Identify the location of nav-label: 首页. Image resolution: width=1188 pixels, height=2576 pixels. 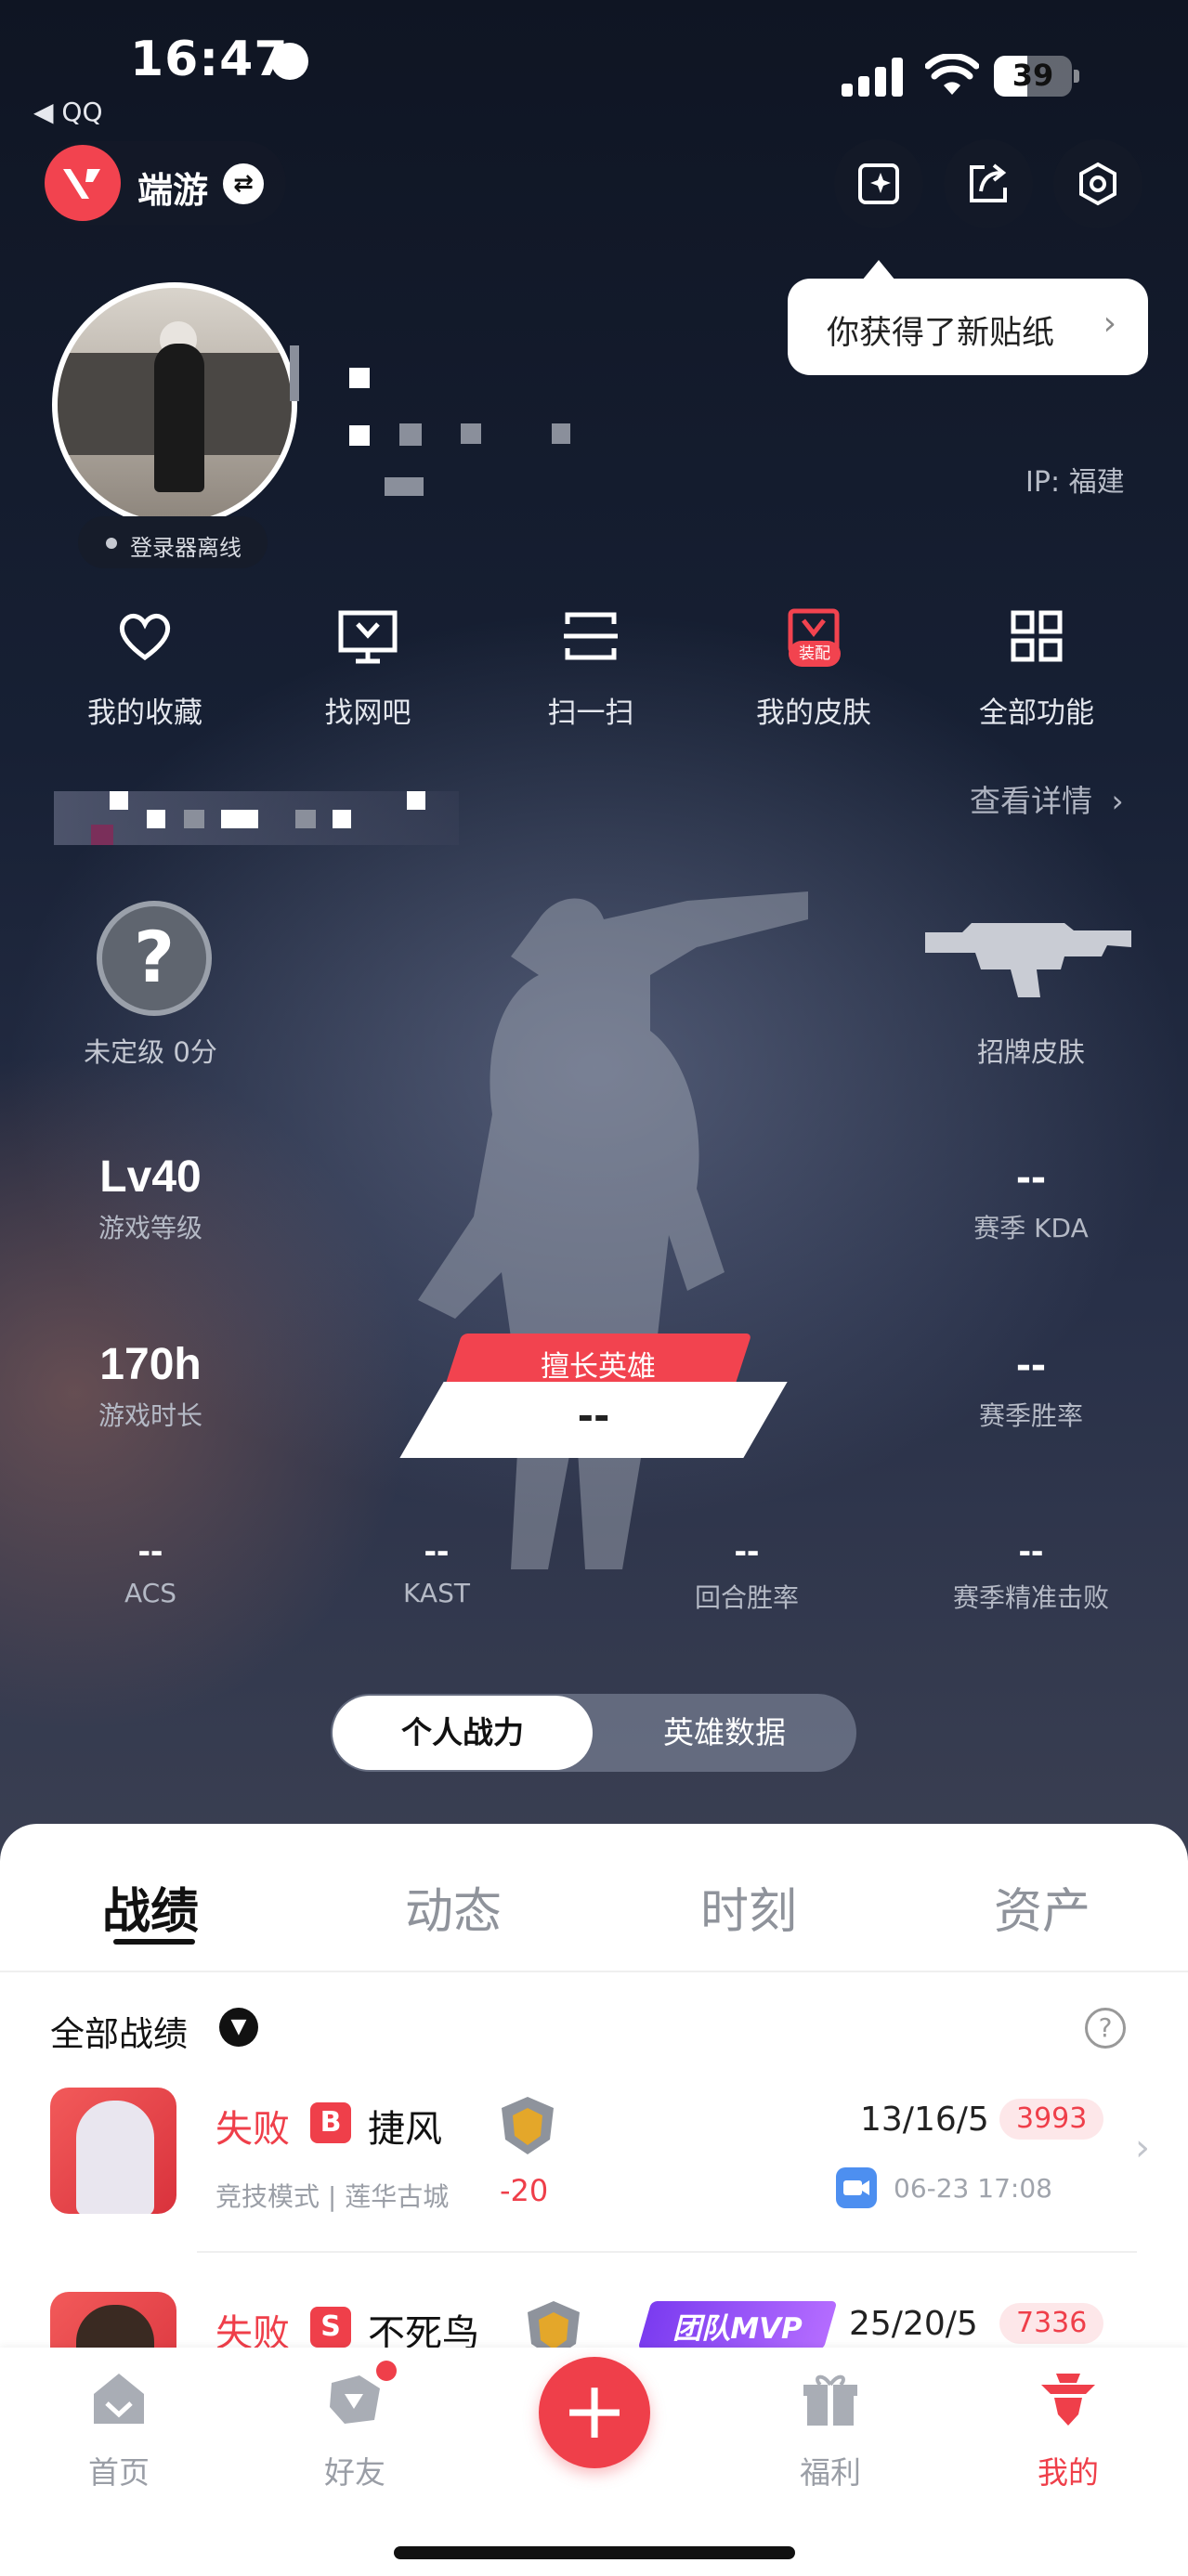
(119, 2472).